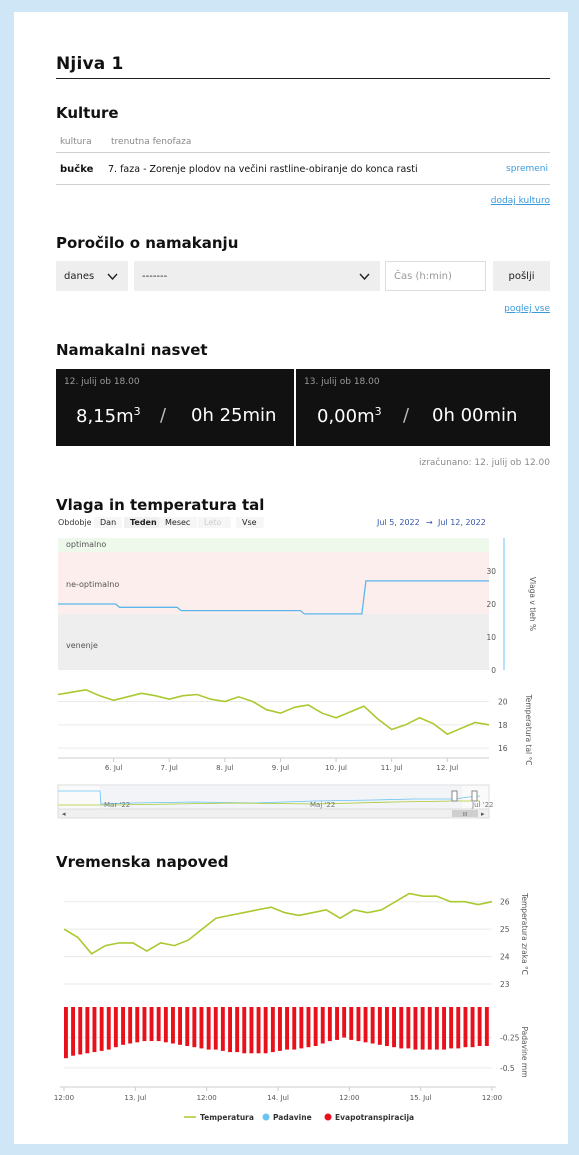 This screenshot has width=579, height=1155. I want to click on period-selector: Dan Teden Mesec Leto Vse, so click(179, 522).